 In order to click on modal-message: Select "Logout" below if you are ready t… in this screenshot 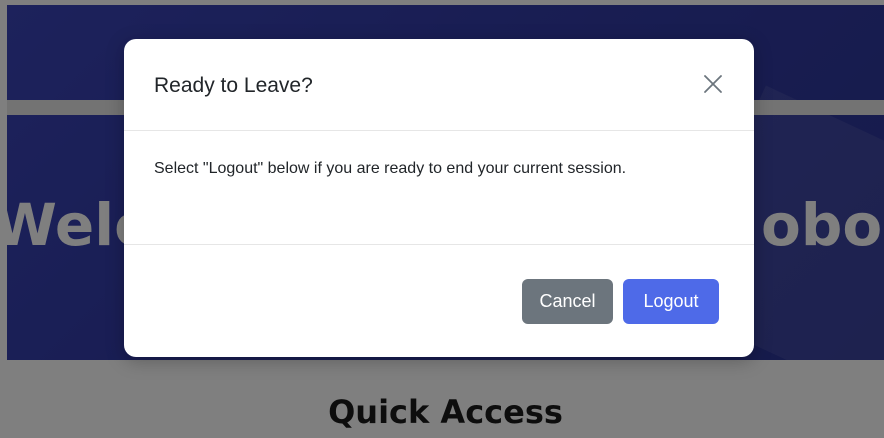, I will do `click(390, 168)`.